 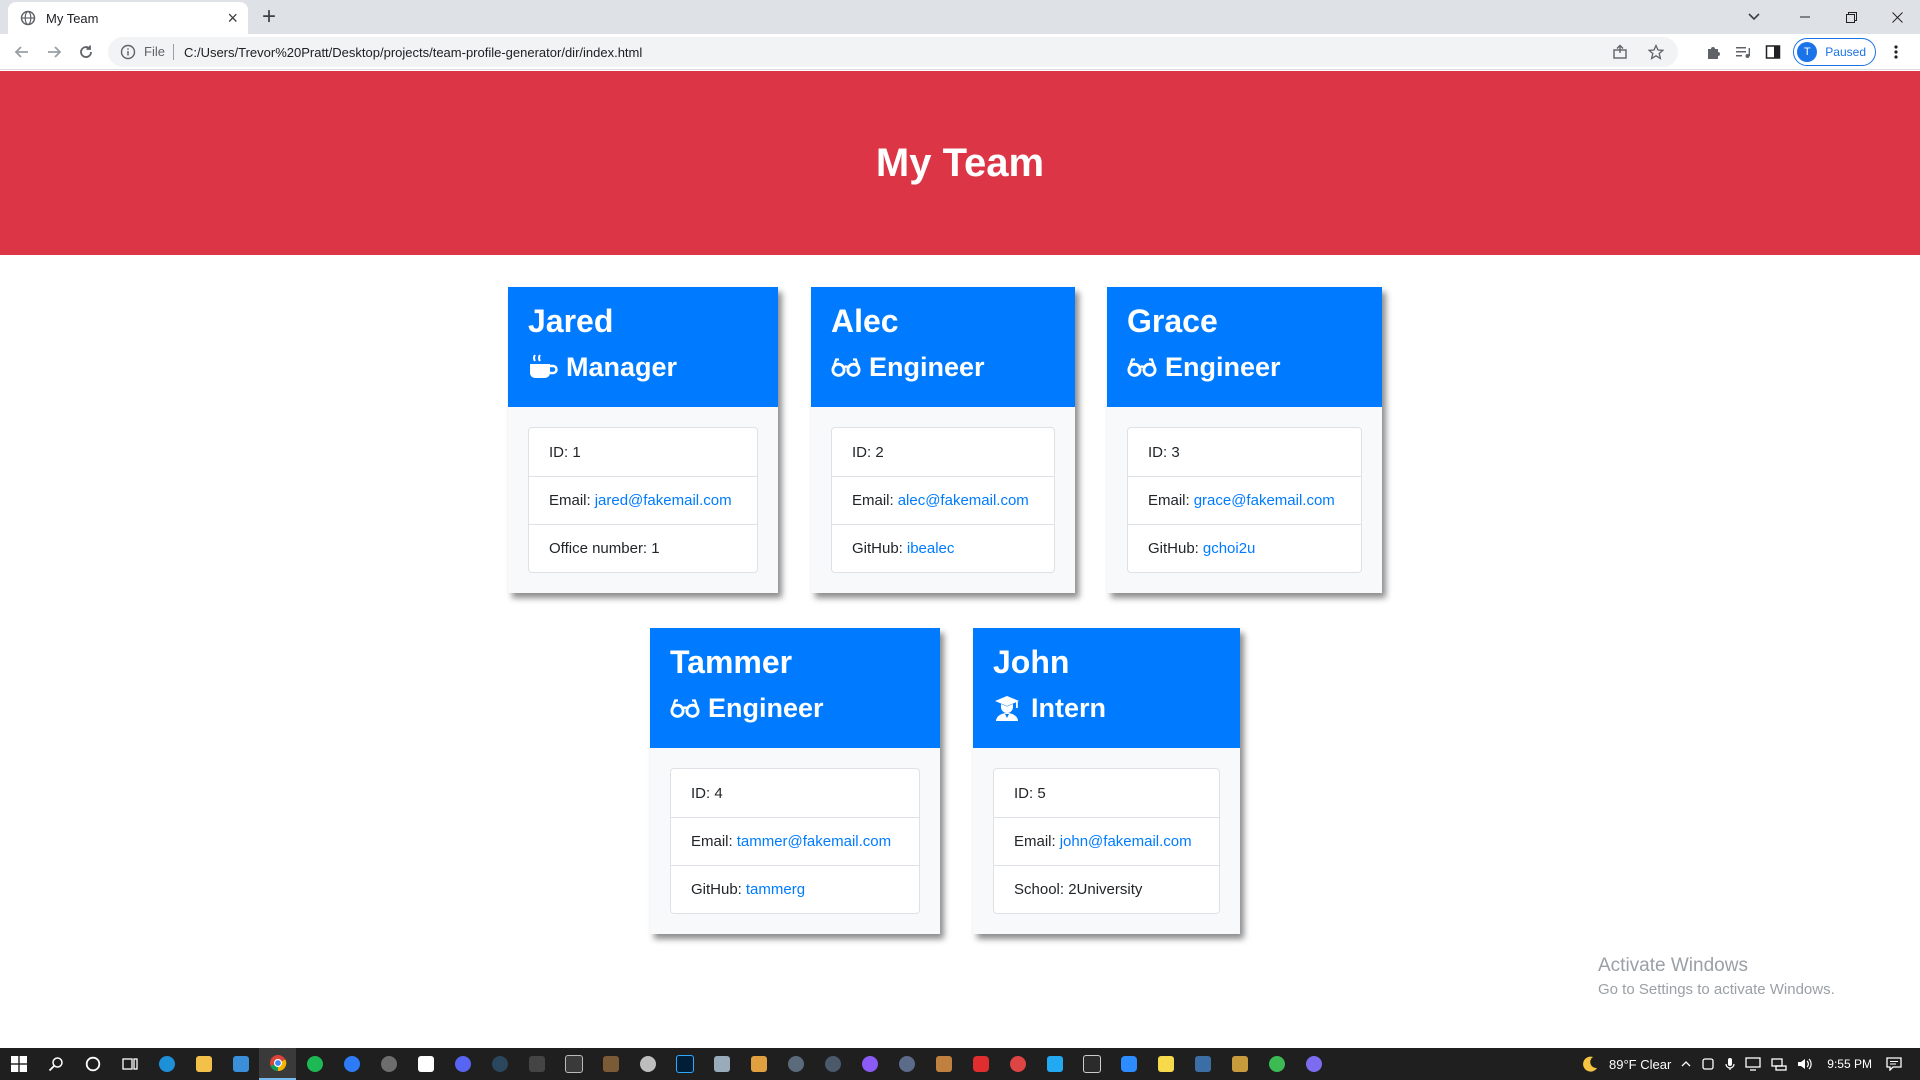 I want to click on new-tab-button: +, so click(x=269, y=17).